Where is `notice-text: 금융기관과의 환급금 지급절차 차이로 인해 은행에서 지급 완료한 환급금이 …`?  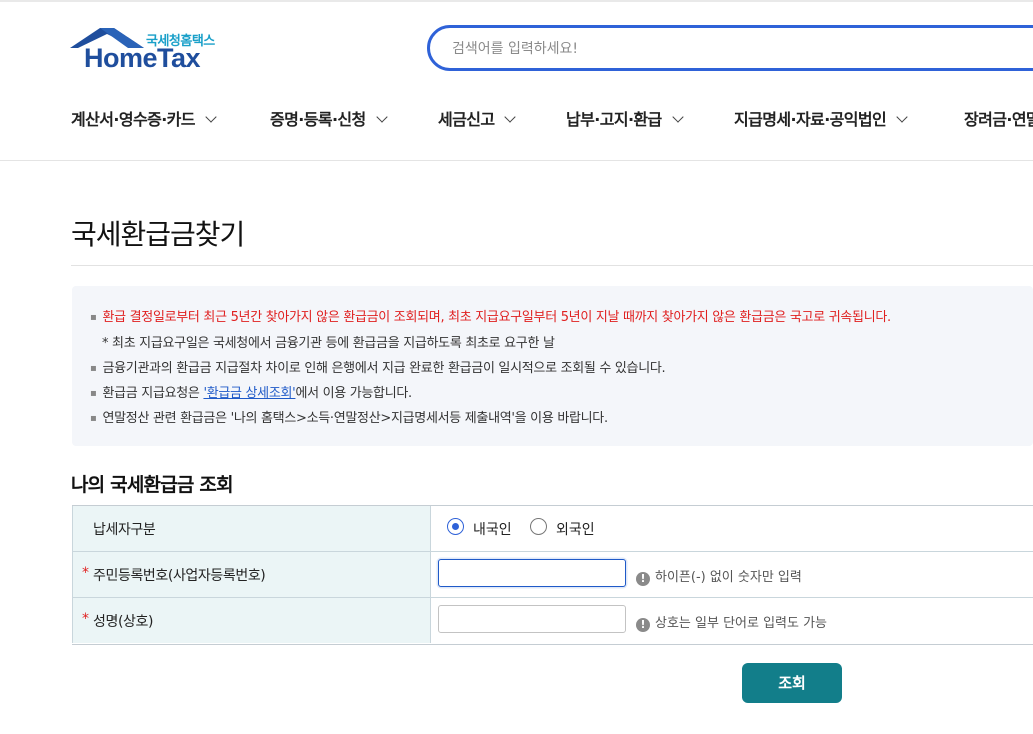
notice-text: 금융기관과의 환급금 지급절차 차이로 인해 은행에서 지급 완료한 환급금이 … is located at coordinates (384, 368).